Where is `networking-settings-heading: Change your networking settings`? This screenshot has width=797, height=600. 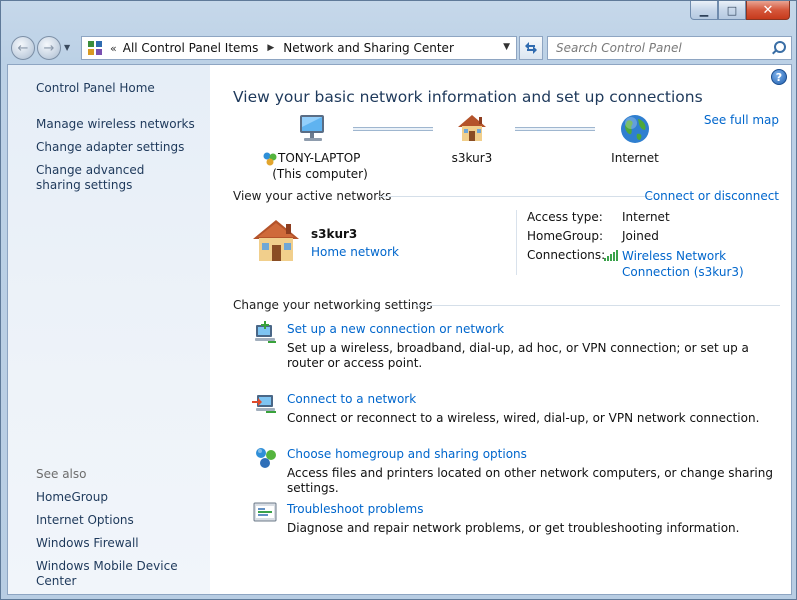
networking-settings-heading: Change your networking settings is located at coordinates (333, 305).